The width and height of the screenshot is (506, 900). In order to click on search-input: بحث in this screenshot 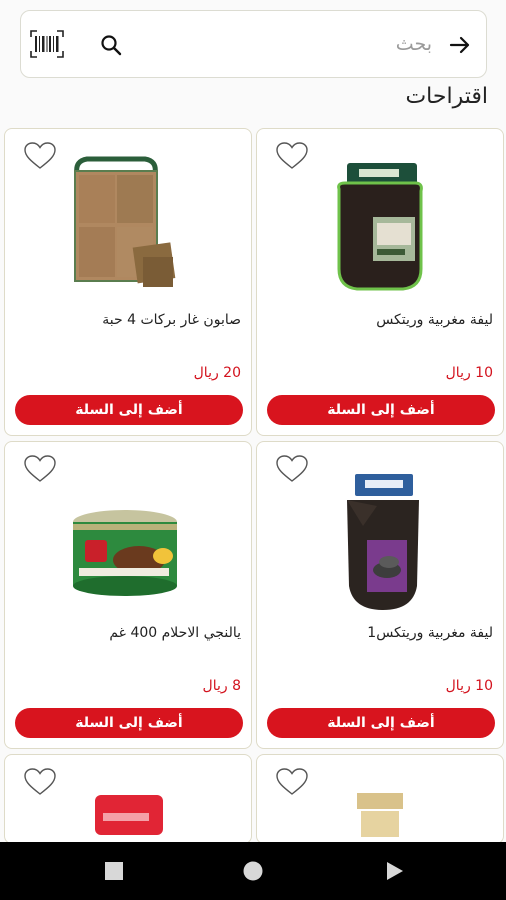, I will do `click(414, 44)`.